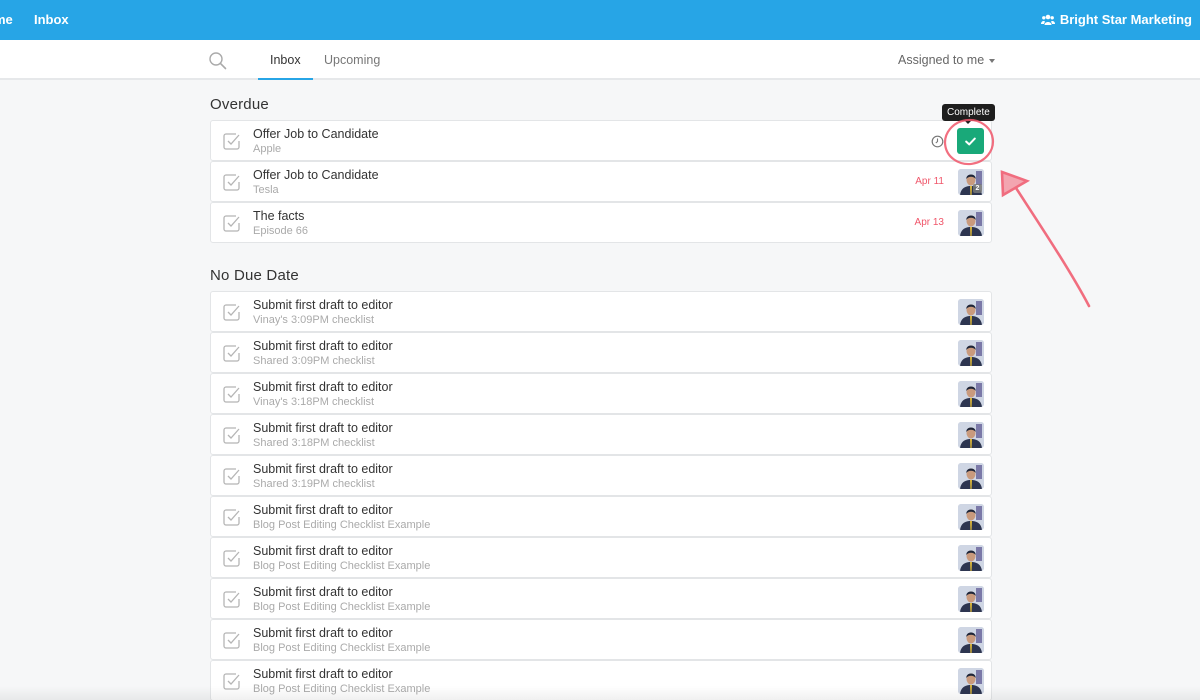 The image size is (1200, 700). I want to click on assigned-filter-label: Assigned to me, so click(941, 60).